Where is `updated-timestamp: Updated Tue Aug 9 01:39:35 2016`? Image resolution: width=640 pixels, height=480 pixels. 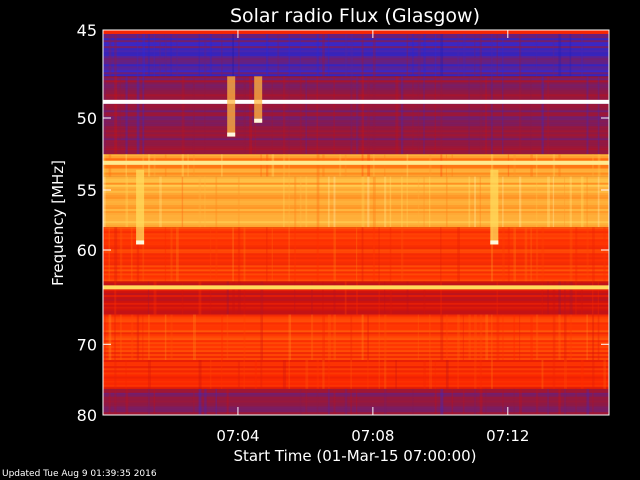
updated-timestamp: Updated Tue Aug 9 01:39:35 2016 is located at coordinates (79, 474).